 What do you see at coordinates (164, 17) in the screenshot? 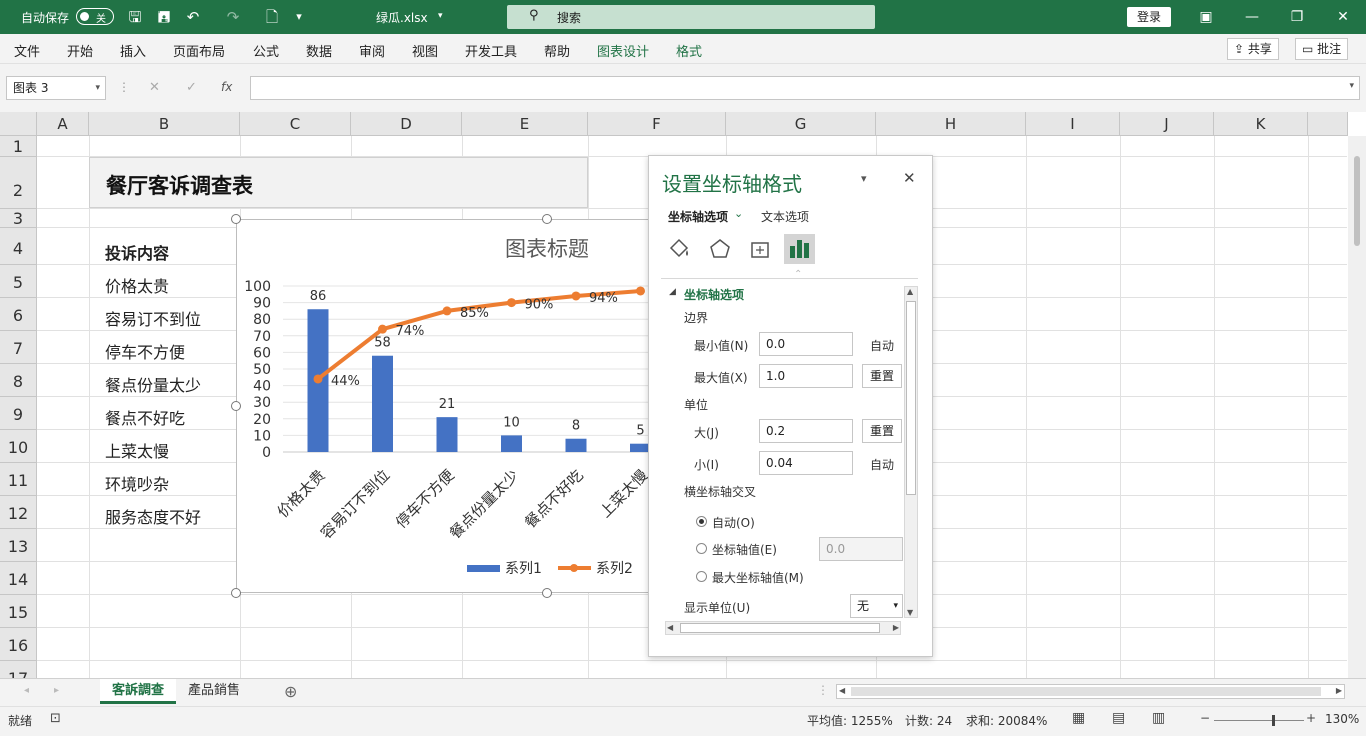
I see `save-as-icon: 🖪` at bounding box center [164, 17].